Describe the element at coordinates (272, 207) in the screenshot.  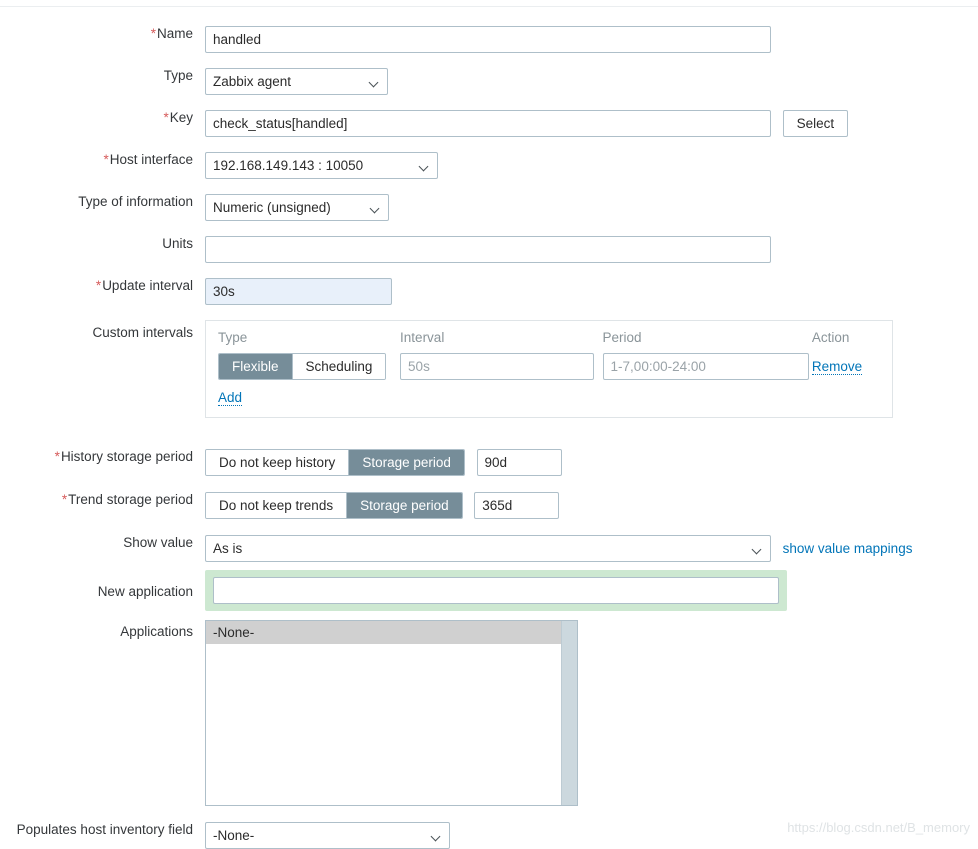
I see `type-of-information-select-value: Numeric (unsigned)` at that location.